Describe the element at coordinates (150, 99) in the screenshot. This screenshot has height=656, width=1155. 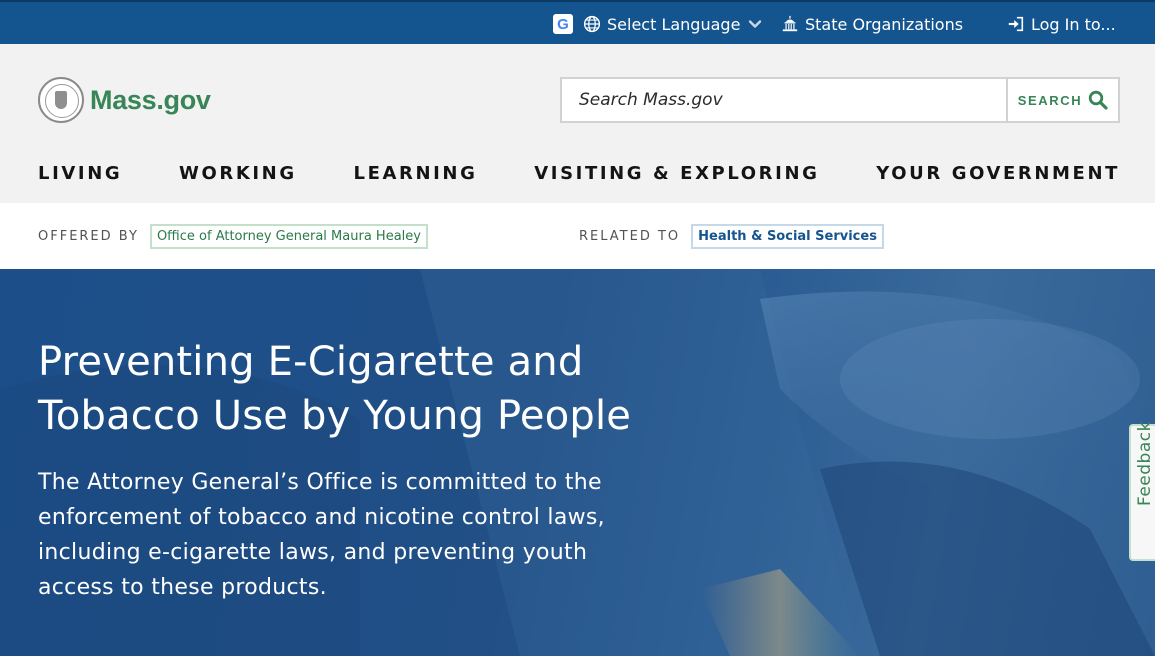
I see `logo-text: Mass.gov` at that location.